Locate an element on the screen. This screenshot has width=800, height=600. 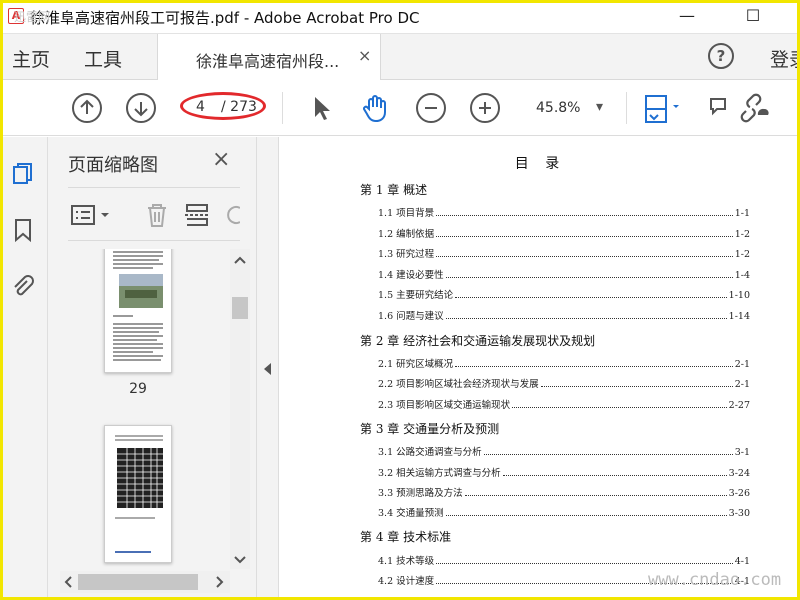
window-title: 徐淮阜高速宿州段工可报告.pdf - Adobe Acrobat Pro DC is located at coordinates (225, 18).